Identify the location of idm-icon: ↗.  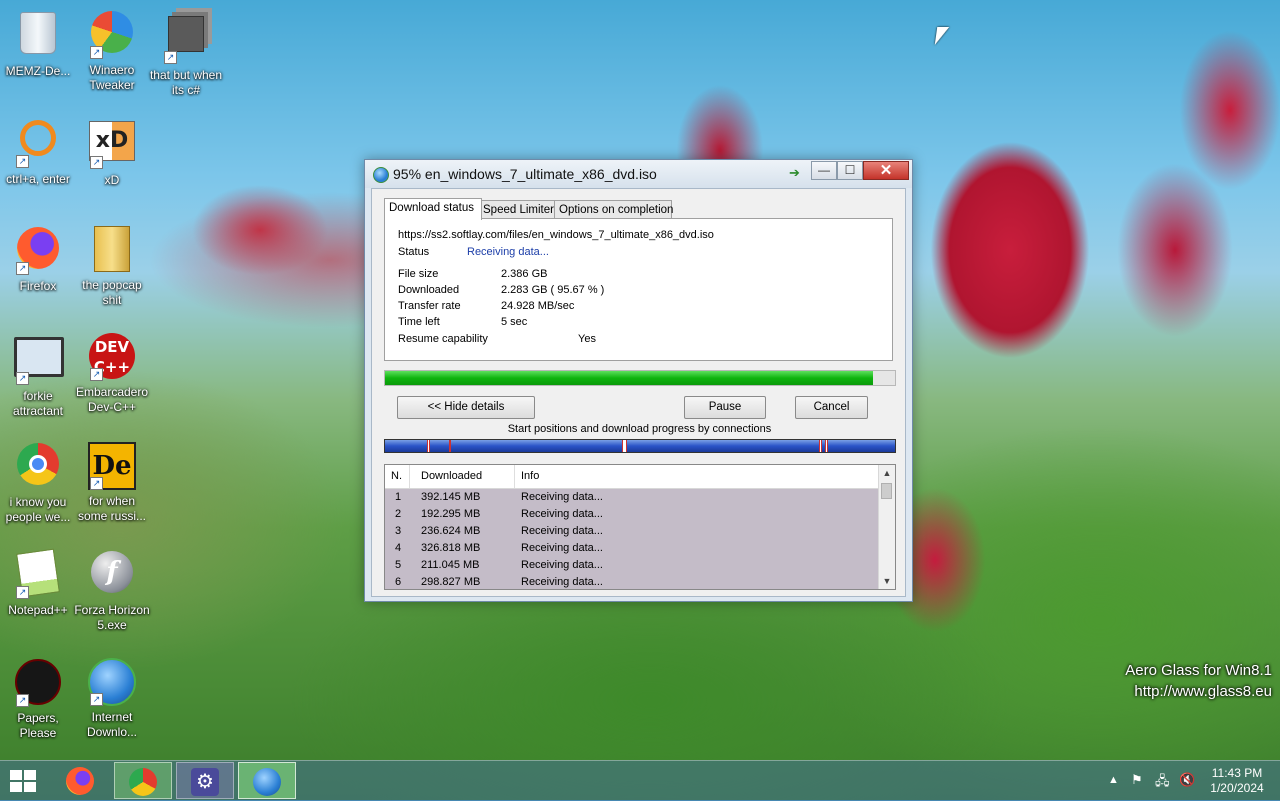
(112, 682).